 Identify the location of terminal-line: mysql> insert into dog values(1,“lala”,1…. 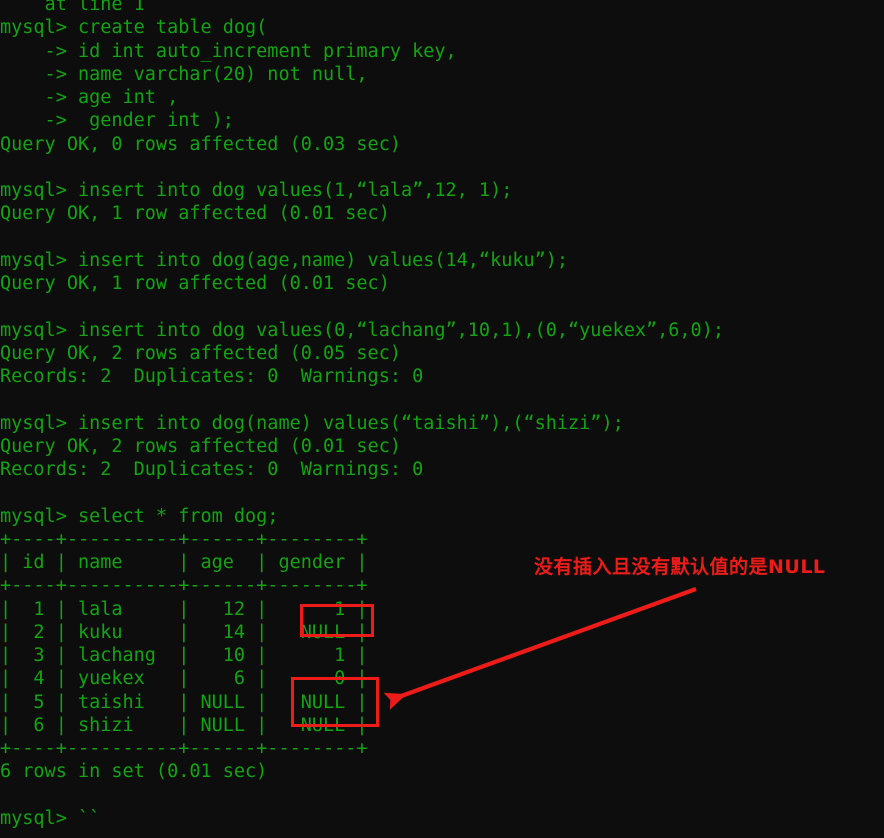
(256, 190).